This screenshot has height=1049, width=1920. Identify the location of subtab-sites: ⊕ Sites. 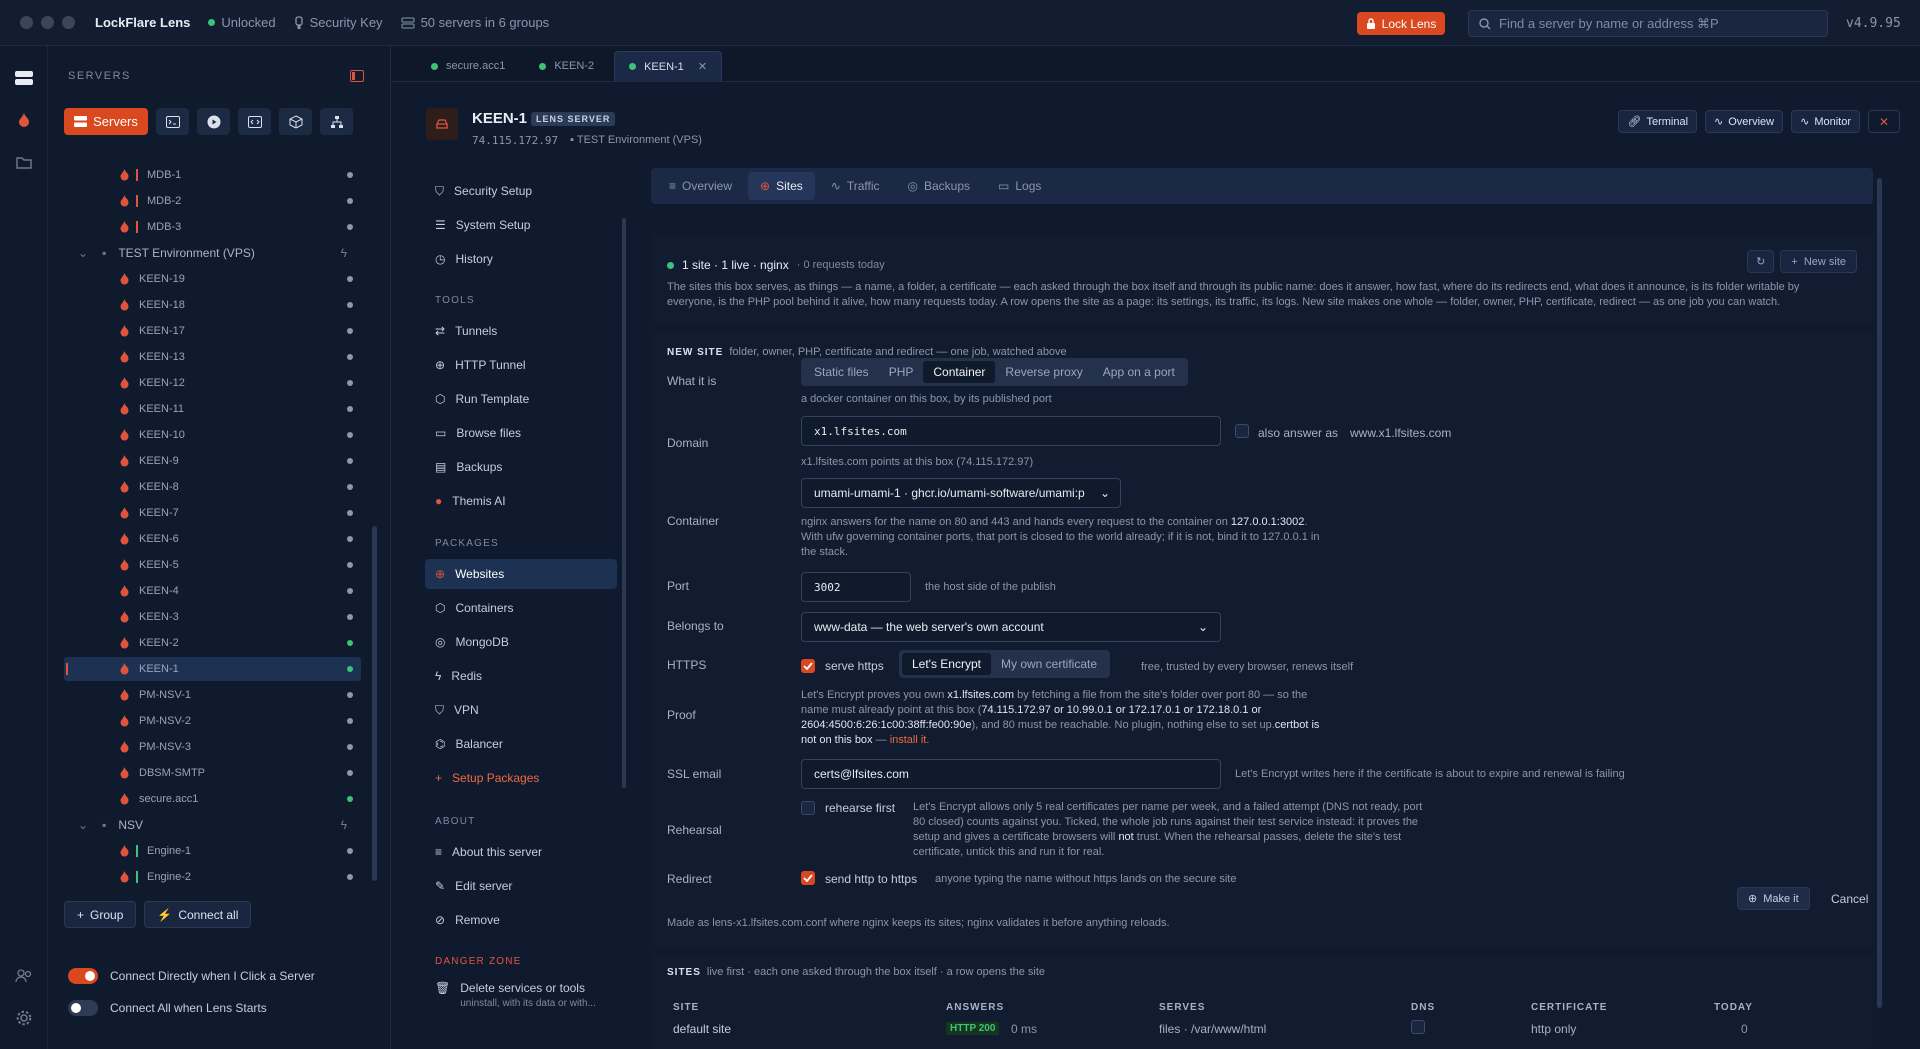
(781, 186).